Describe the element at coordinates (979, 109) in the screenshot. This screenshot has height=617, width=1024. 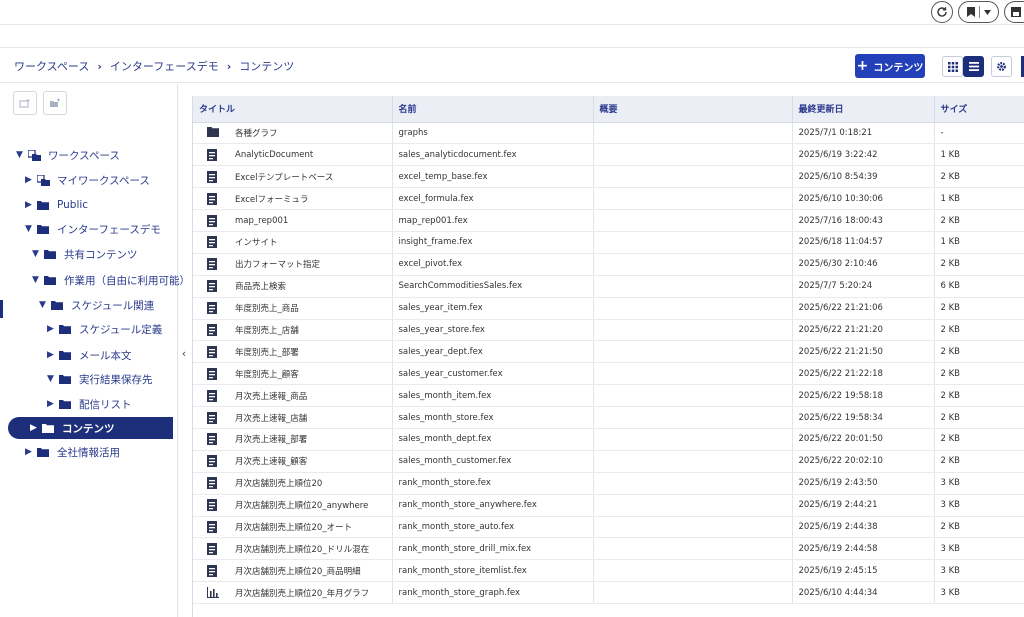
I see `column-header-size: サイズ` at that location.